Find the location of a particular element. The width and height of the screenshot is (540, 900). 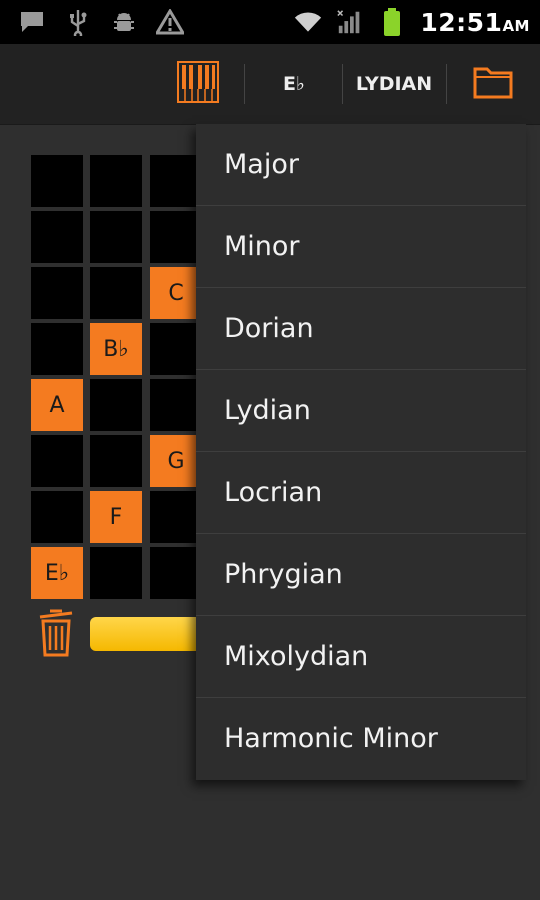

note-label: A is located at coordinates (57, 405).